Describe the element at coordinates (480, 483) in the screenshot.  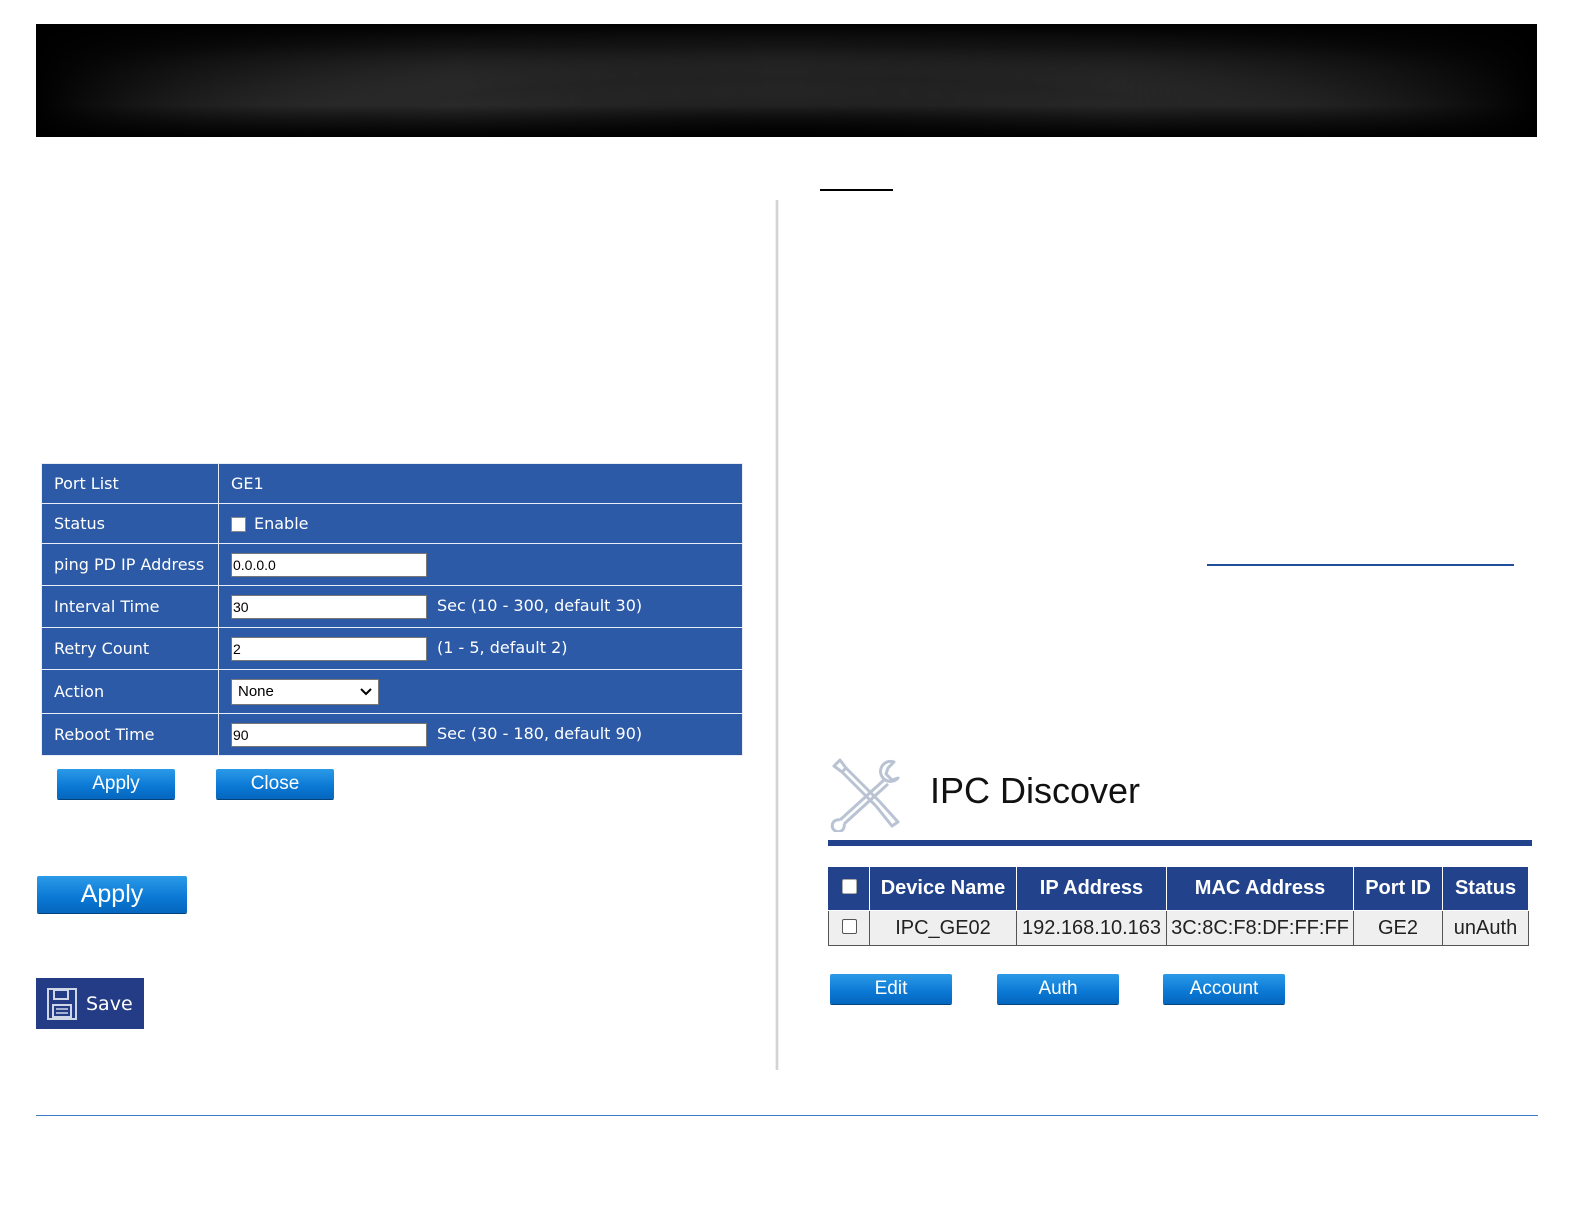
I see `port-list-value: GE1` at that location.